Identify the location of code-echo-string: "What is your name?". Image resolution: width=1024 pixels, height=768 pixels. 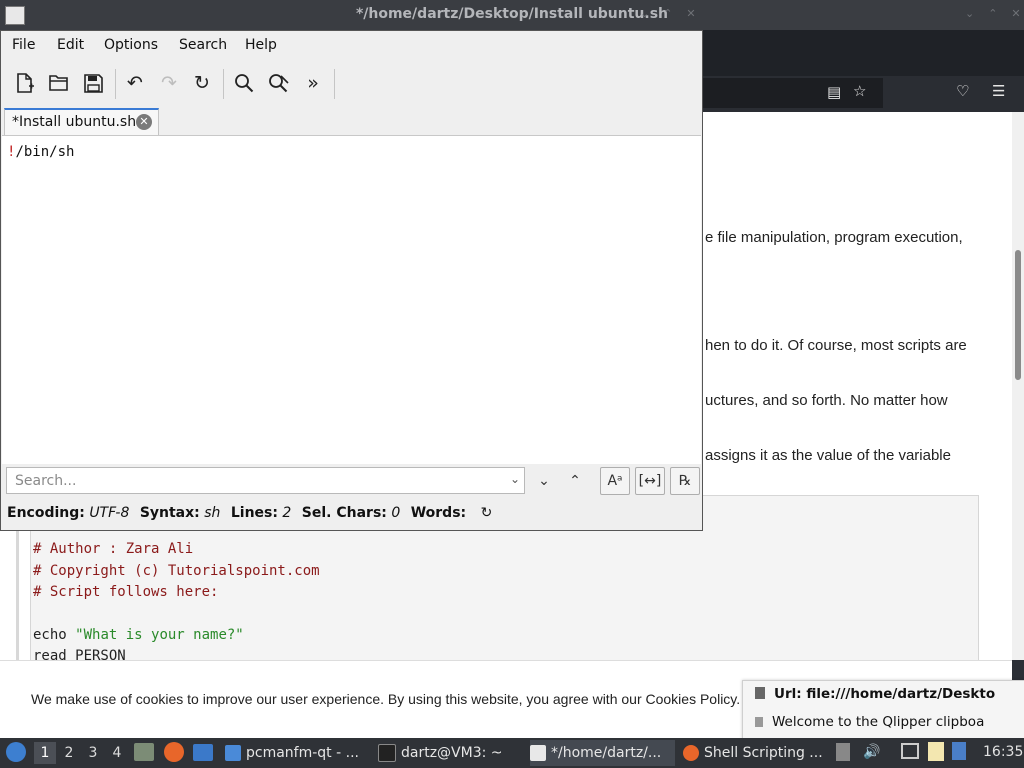
(159, 635).